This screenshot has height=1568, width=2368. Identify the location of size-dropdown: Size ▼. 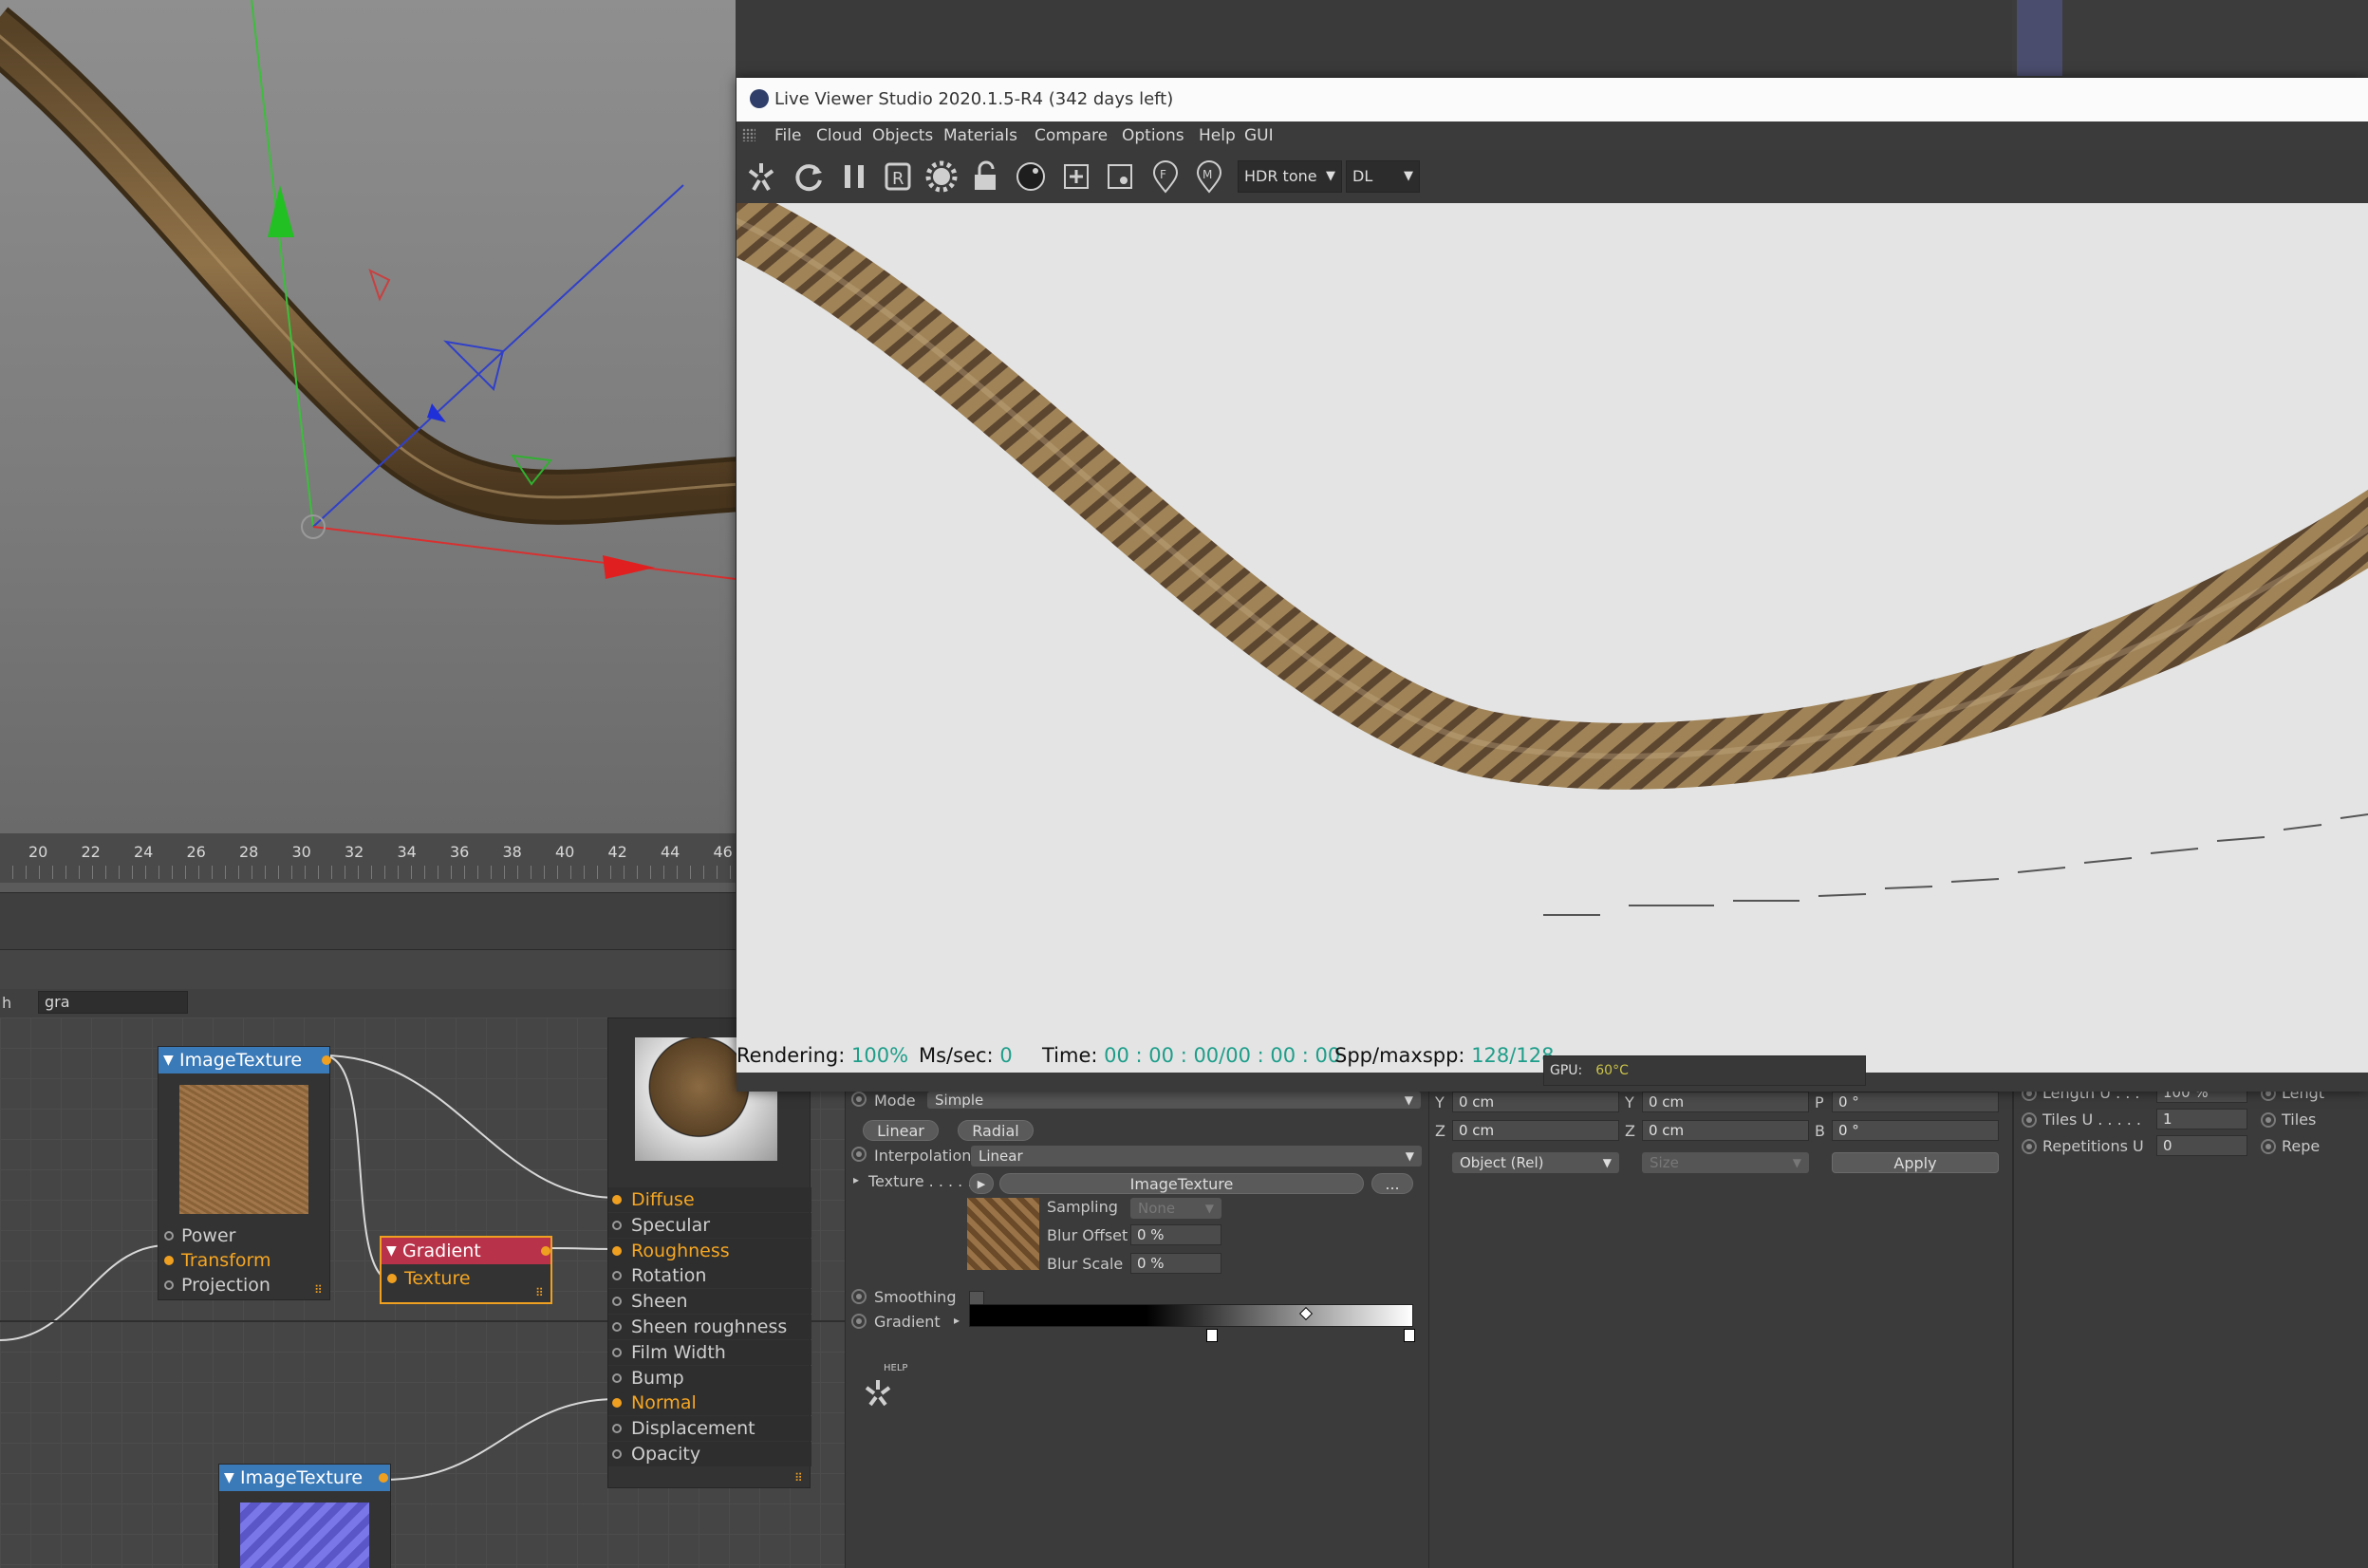
(1725, 1162).